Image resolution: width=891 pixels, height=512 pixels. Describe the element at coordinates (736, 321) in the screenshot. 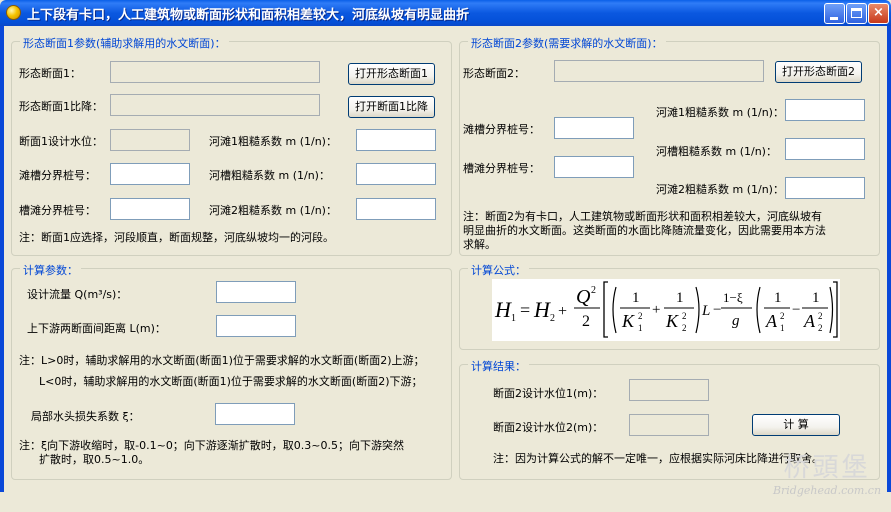

I see `formula-g: g` at that location.